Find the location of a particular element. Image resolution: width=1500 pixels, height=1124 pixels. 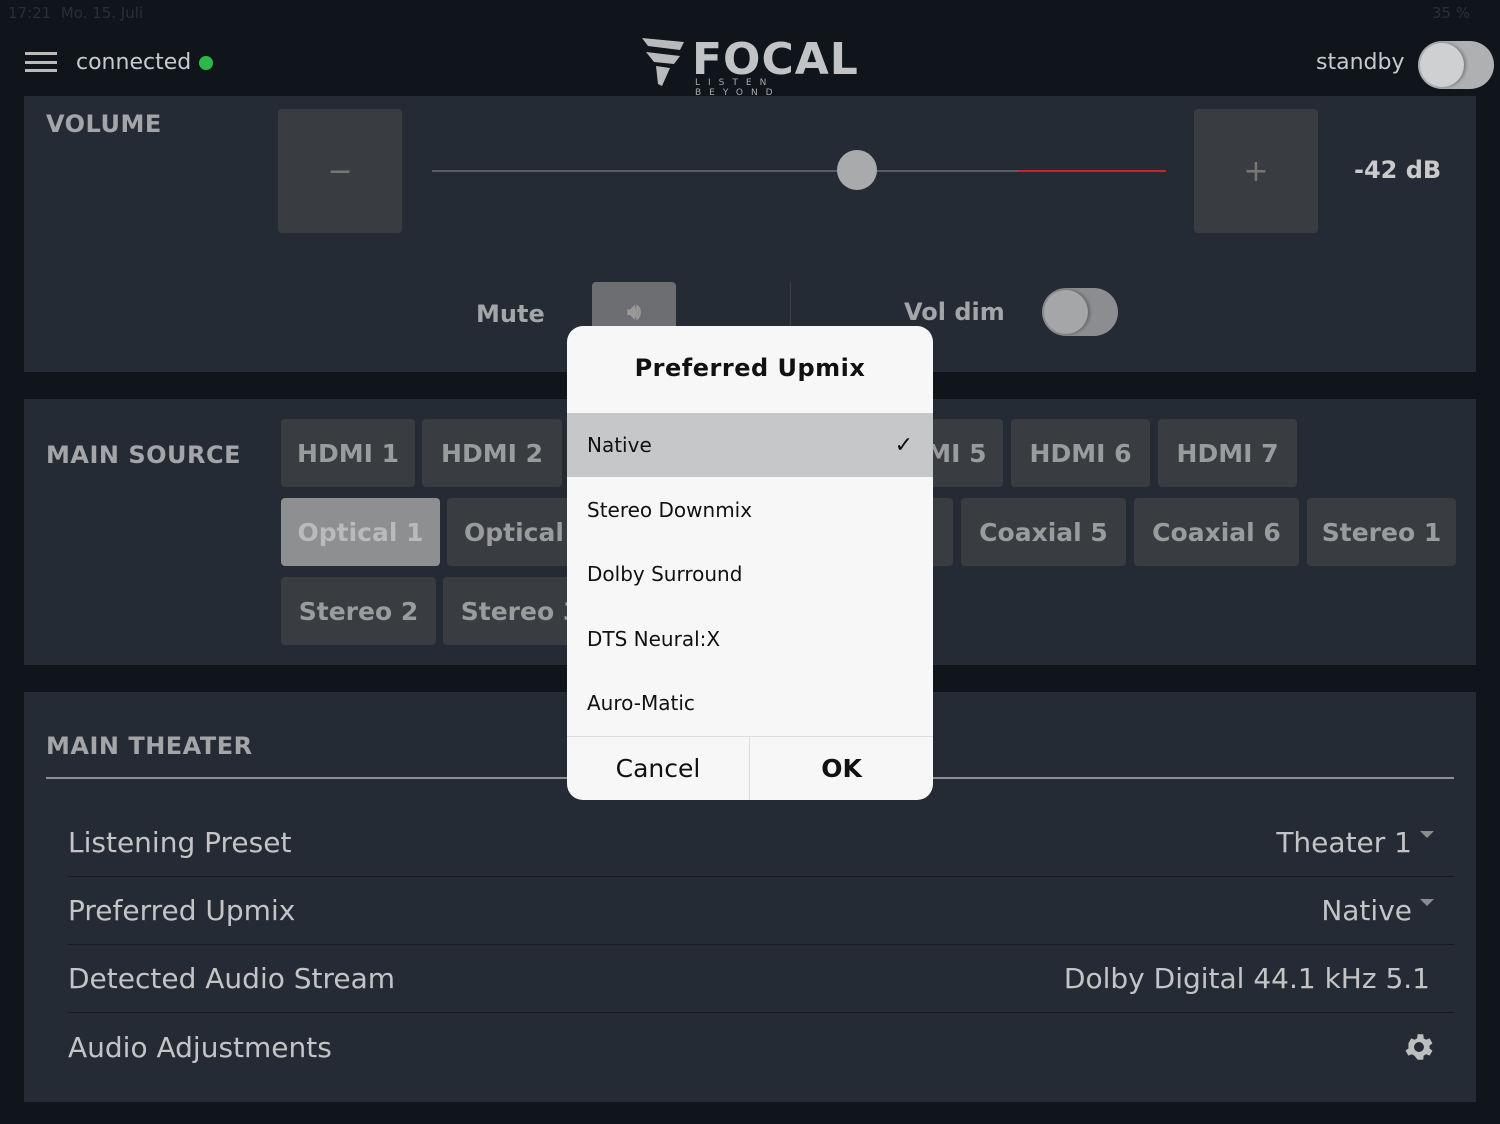

preferred-upmix-row: Preferred Upmix Native is located at coordinates (761, 911).